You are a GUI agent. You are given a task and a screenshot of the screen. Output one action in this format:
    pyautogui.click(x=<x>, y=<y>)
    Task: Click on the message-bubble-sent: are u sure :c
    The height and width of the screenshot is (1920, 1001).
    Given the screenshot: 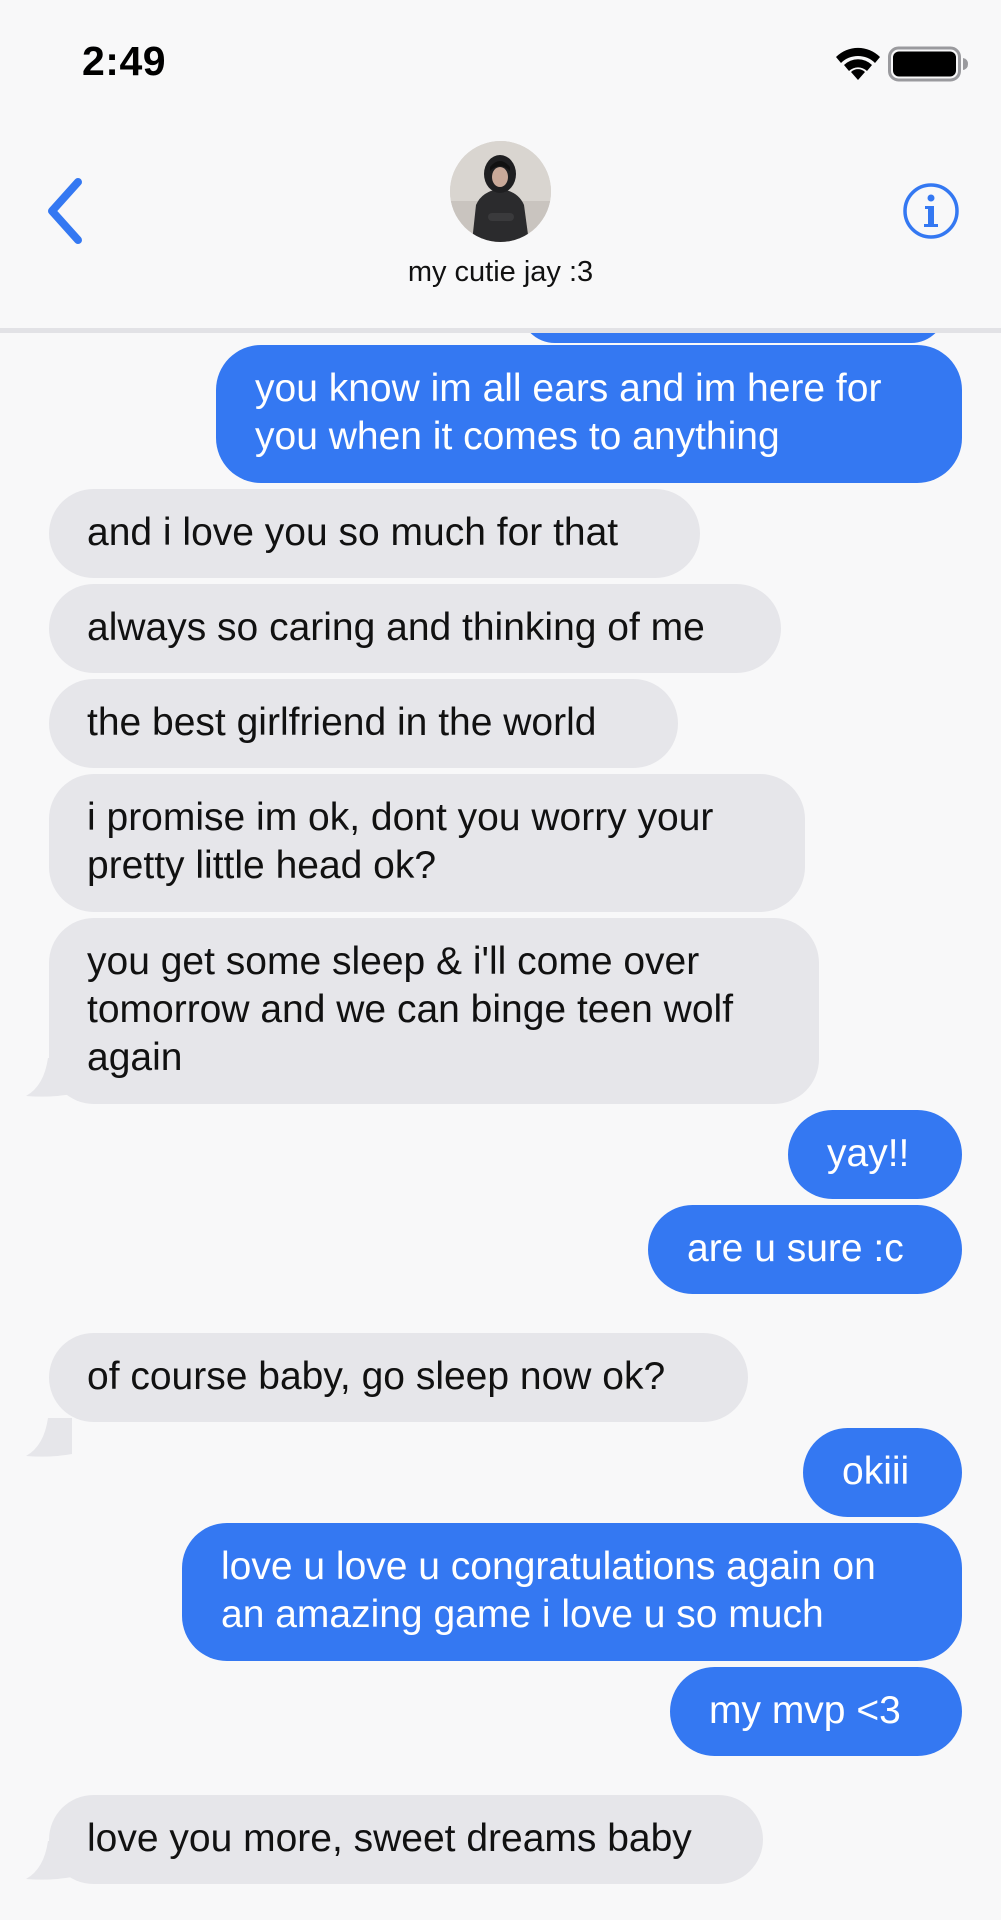 What is the action you would take?
    pyautogui.click(x=805, y=1249)
    